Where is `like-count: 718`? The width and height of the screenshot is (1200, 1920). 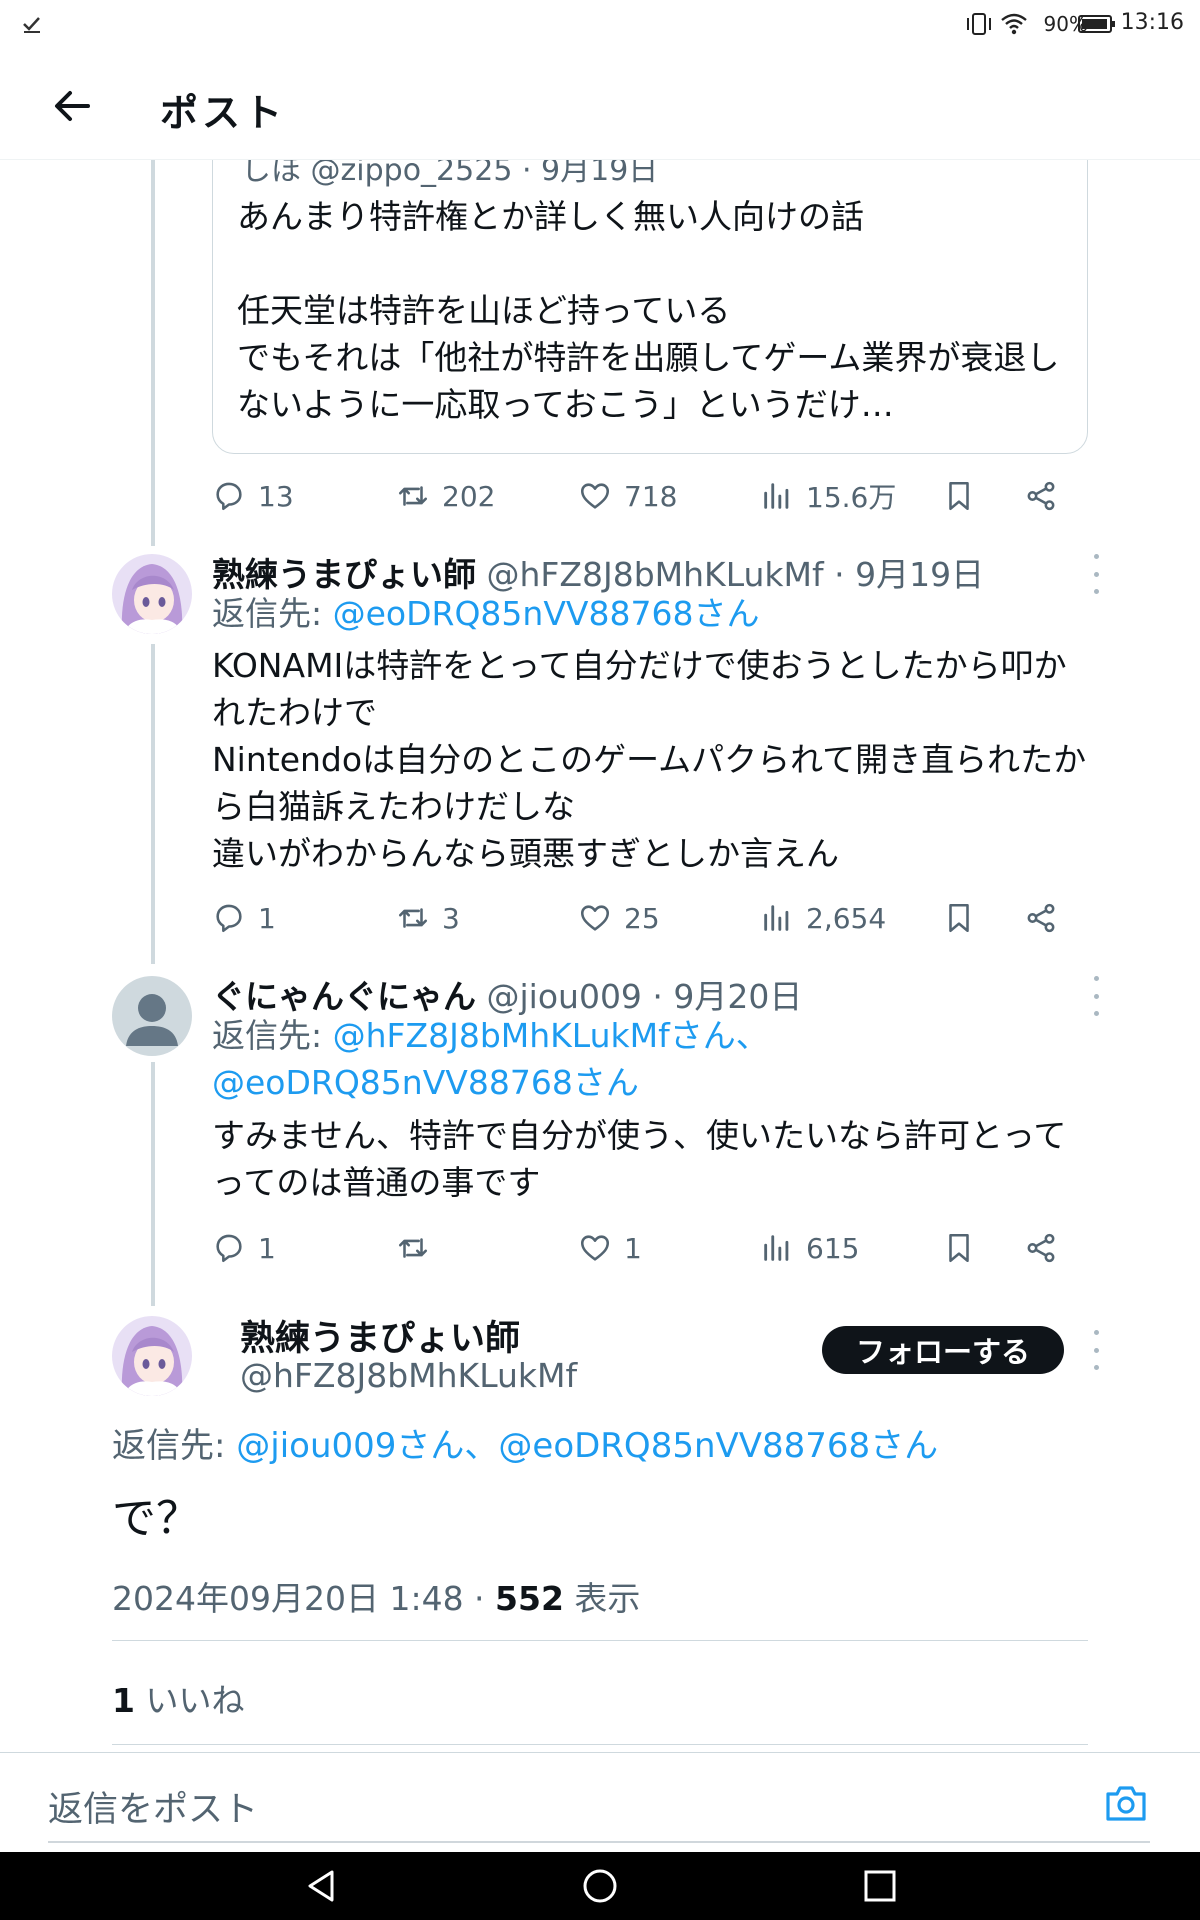 like-count: 718 is located at coordinates (651, 496).